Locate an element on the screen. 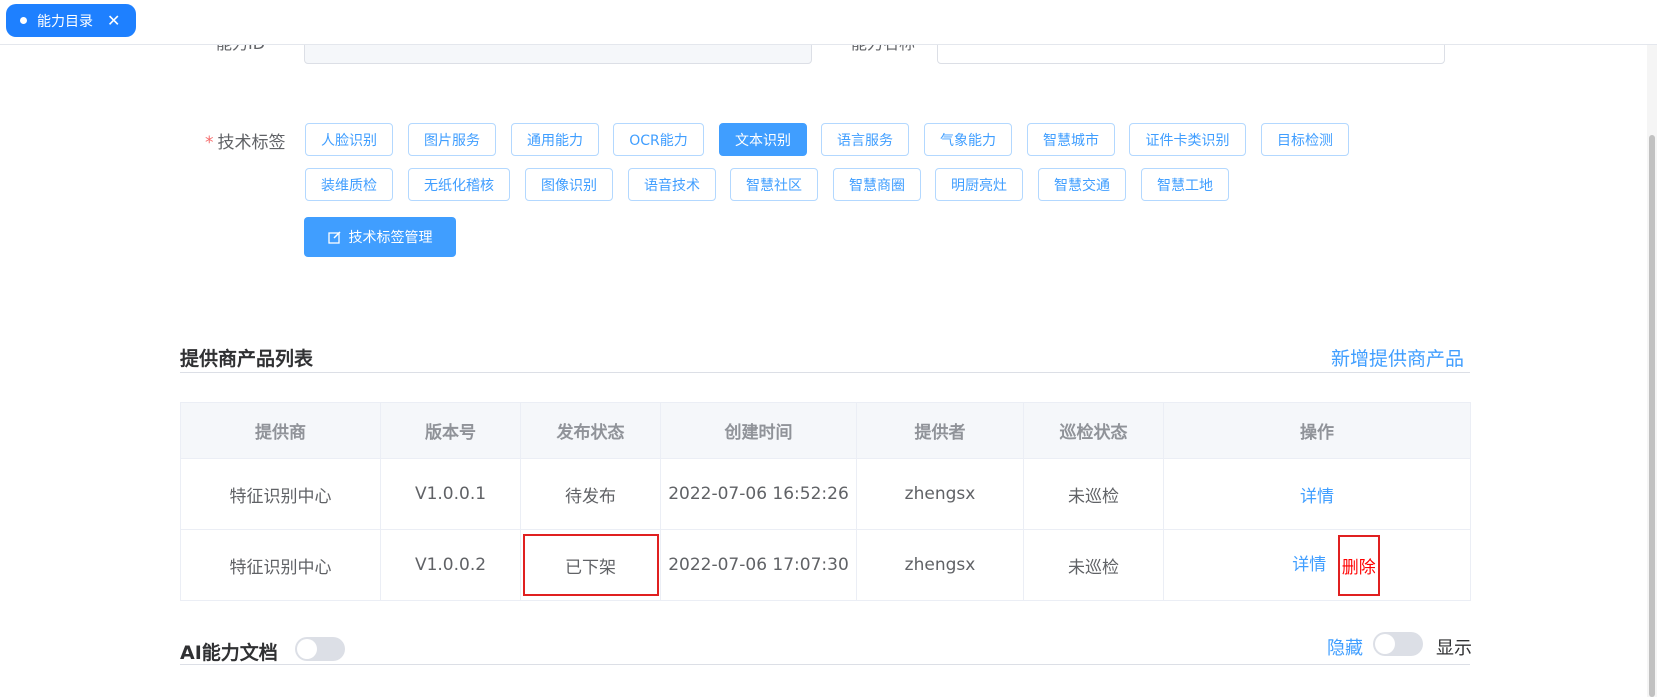 The width and height of the screenshot is (1657, 697). scrollbar-thumb is located at coordinates (1652, 416).